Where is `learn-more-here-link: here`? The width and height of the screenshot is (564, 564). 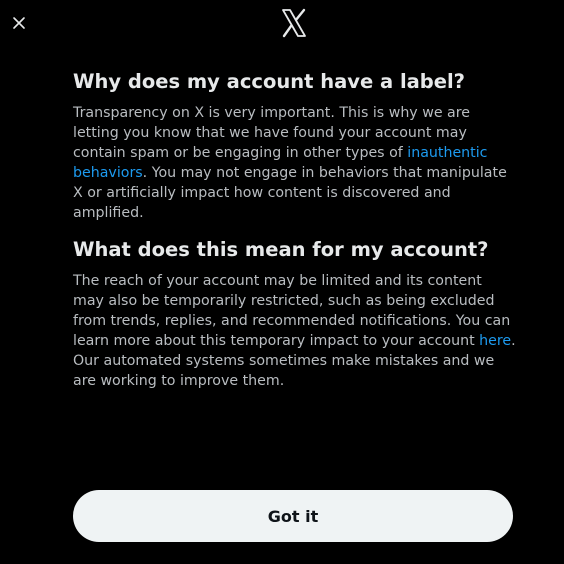
learn-more-here-link: here is located at coordinates (495, 341).